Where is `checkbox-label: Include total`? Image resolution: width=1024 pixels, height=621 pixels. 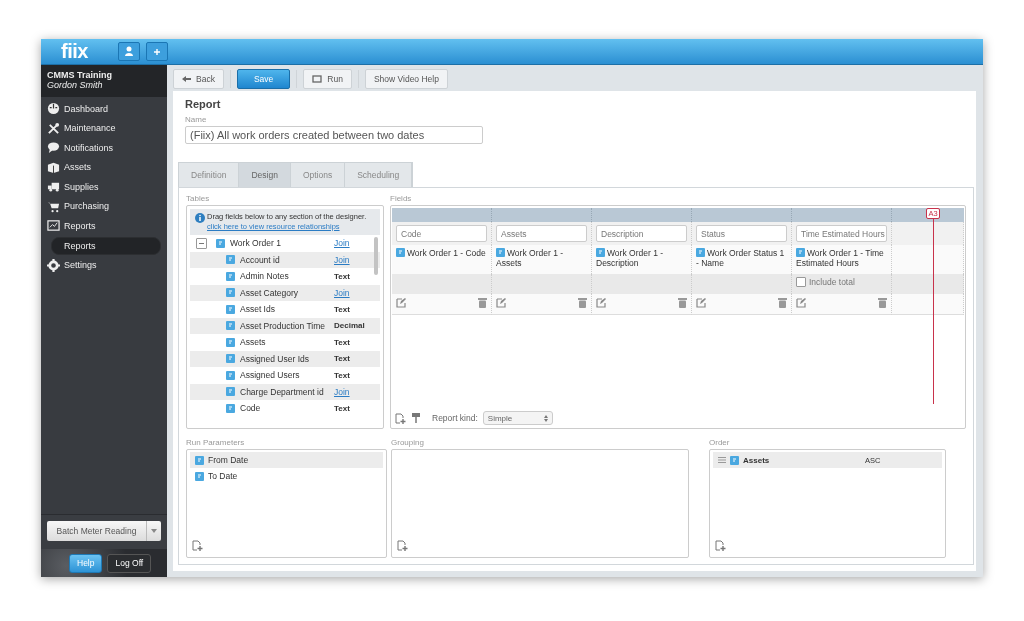 checkbox-label: Include total is located at coordinates (832, 282).